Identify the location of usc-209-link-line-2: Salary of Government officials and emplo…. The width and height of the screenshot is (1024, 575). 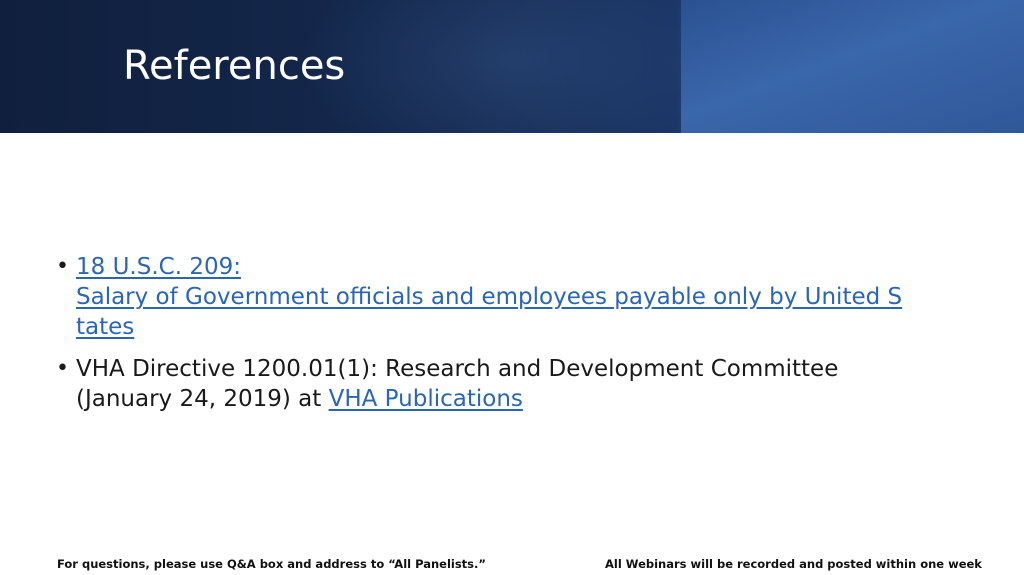
(489, 297).